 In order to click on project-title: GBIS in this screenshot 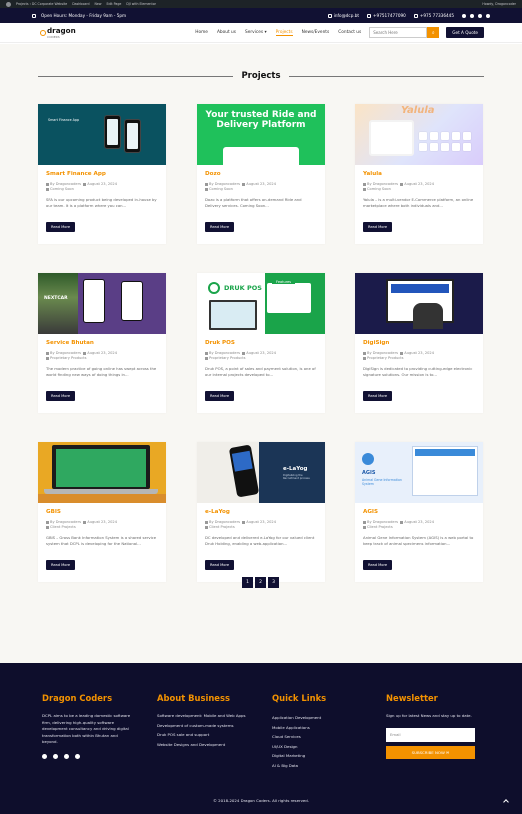, I will do `click(53, 512)`.